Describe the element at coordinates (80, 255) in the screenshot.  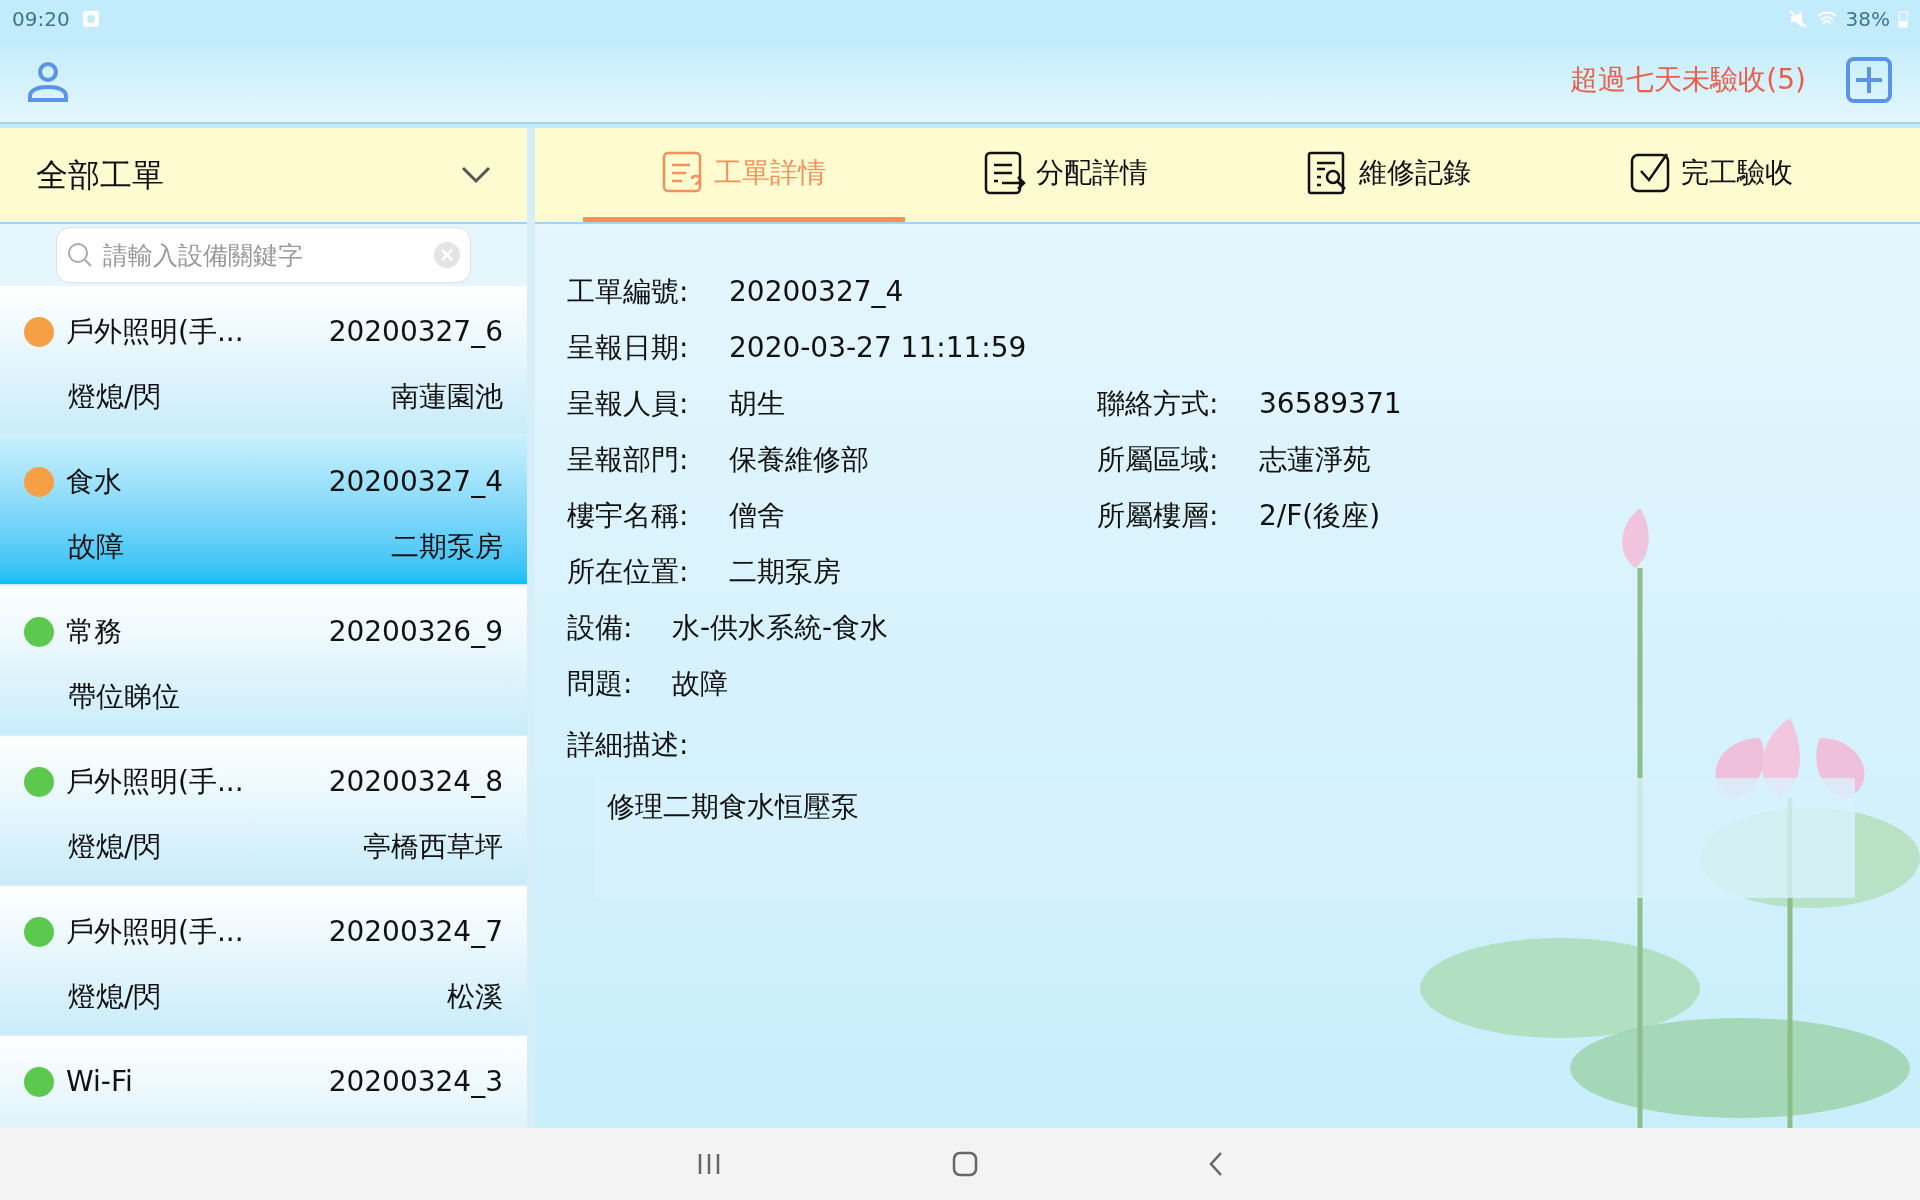
I see `search-icon` at that location.